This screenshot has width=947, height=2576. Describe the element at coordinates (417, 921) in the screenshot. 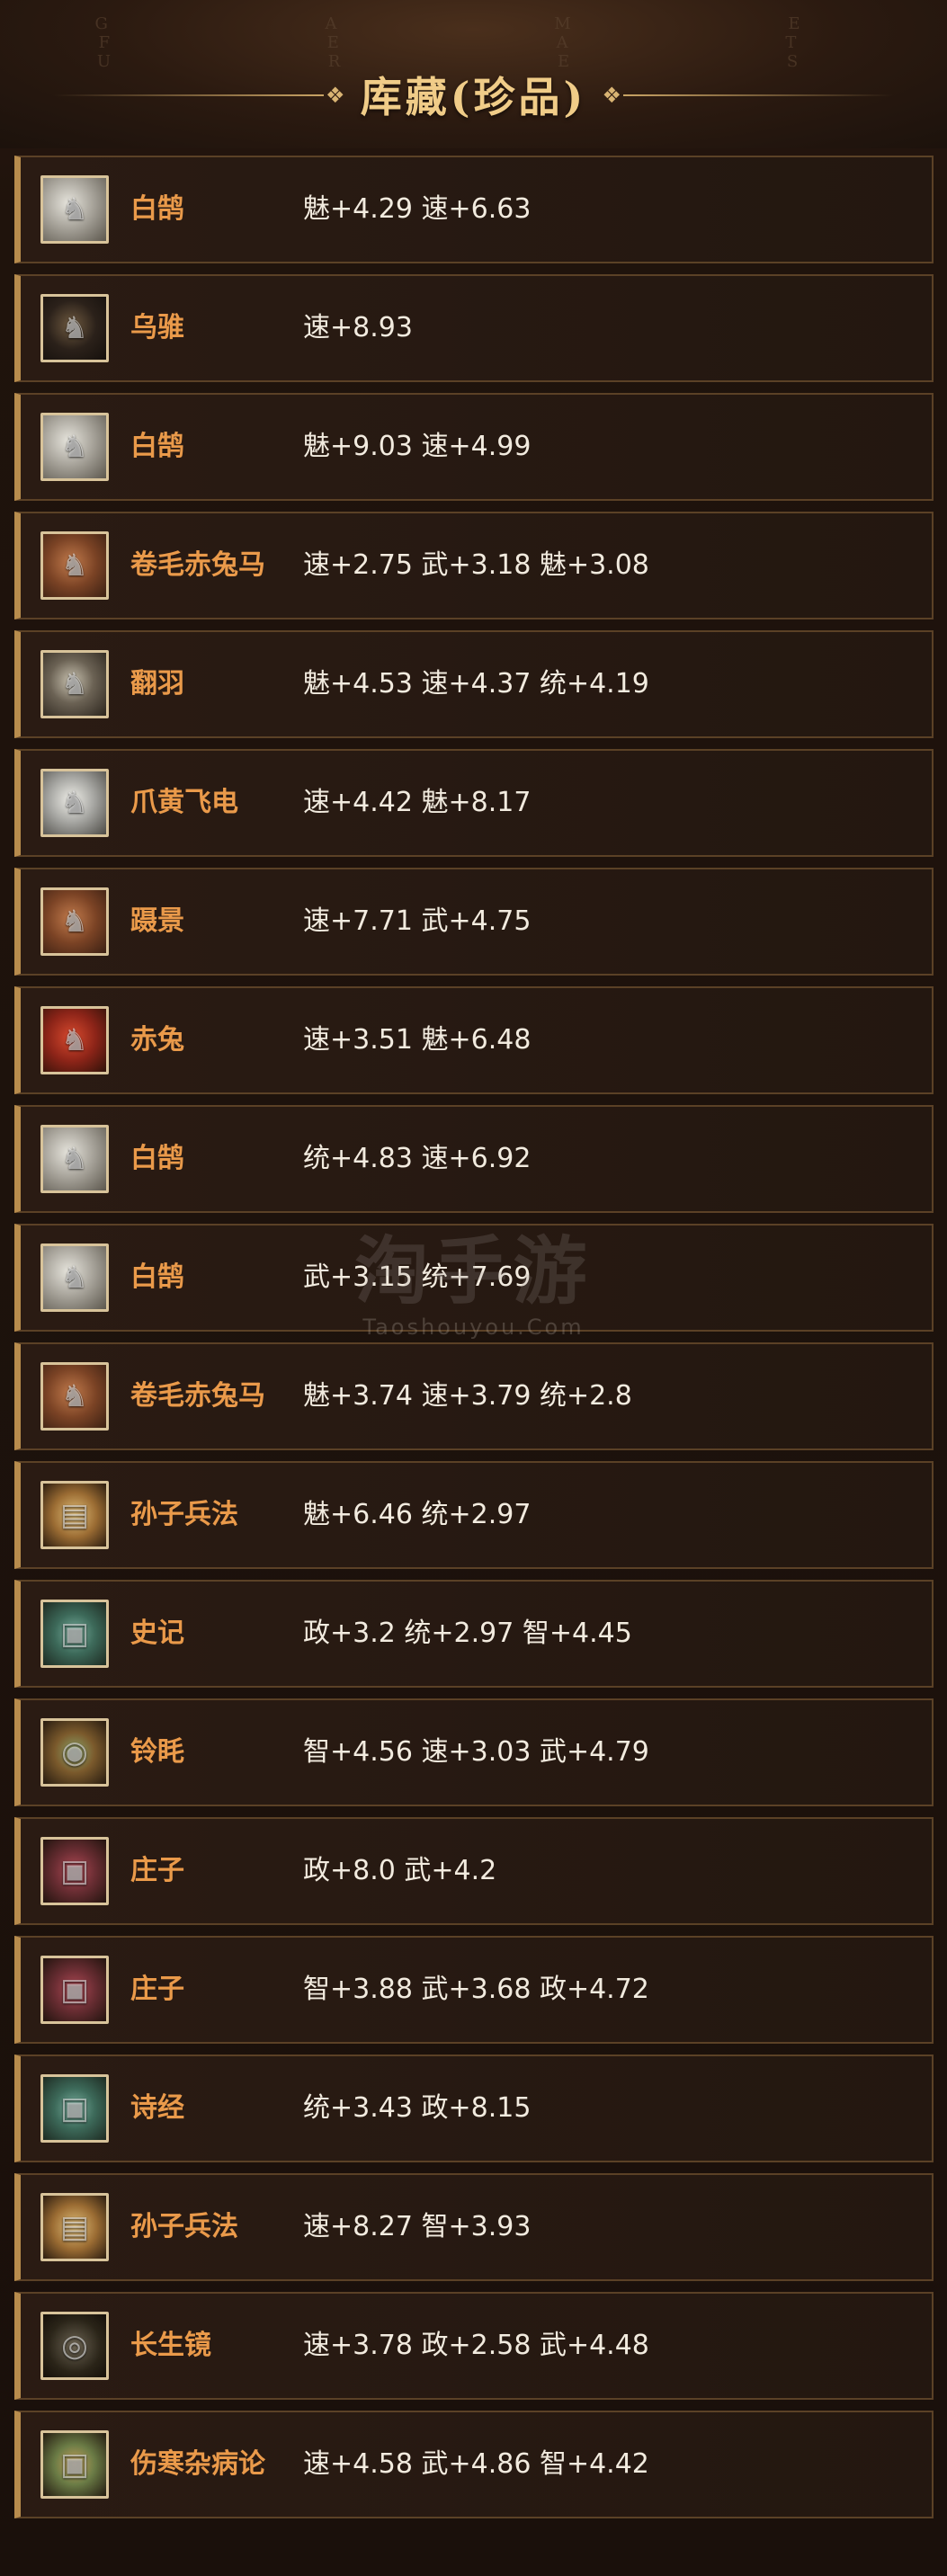

I see `treasure-stats: 速+7.71 武+4.75` at that location.